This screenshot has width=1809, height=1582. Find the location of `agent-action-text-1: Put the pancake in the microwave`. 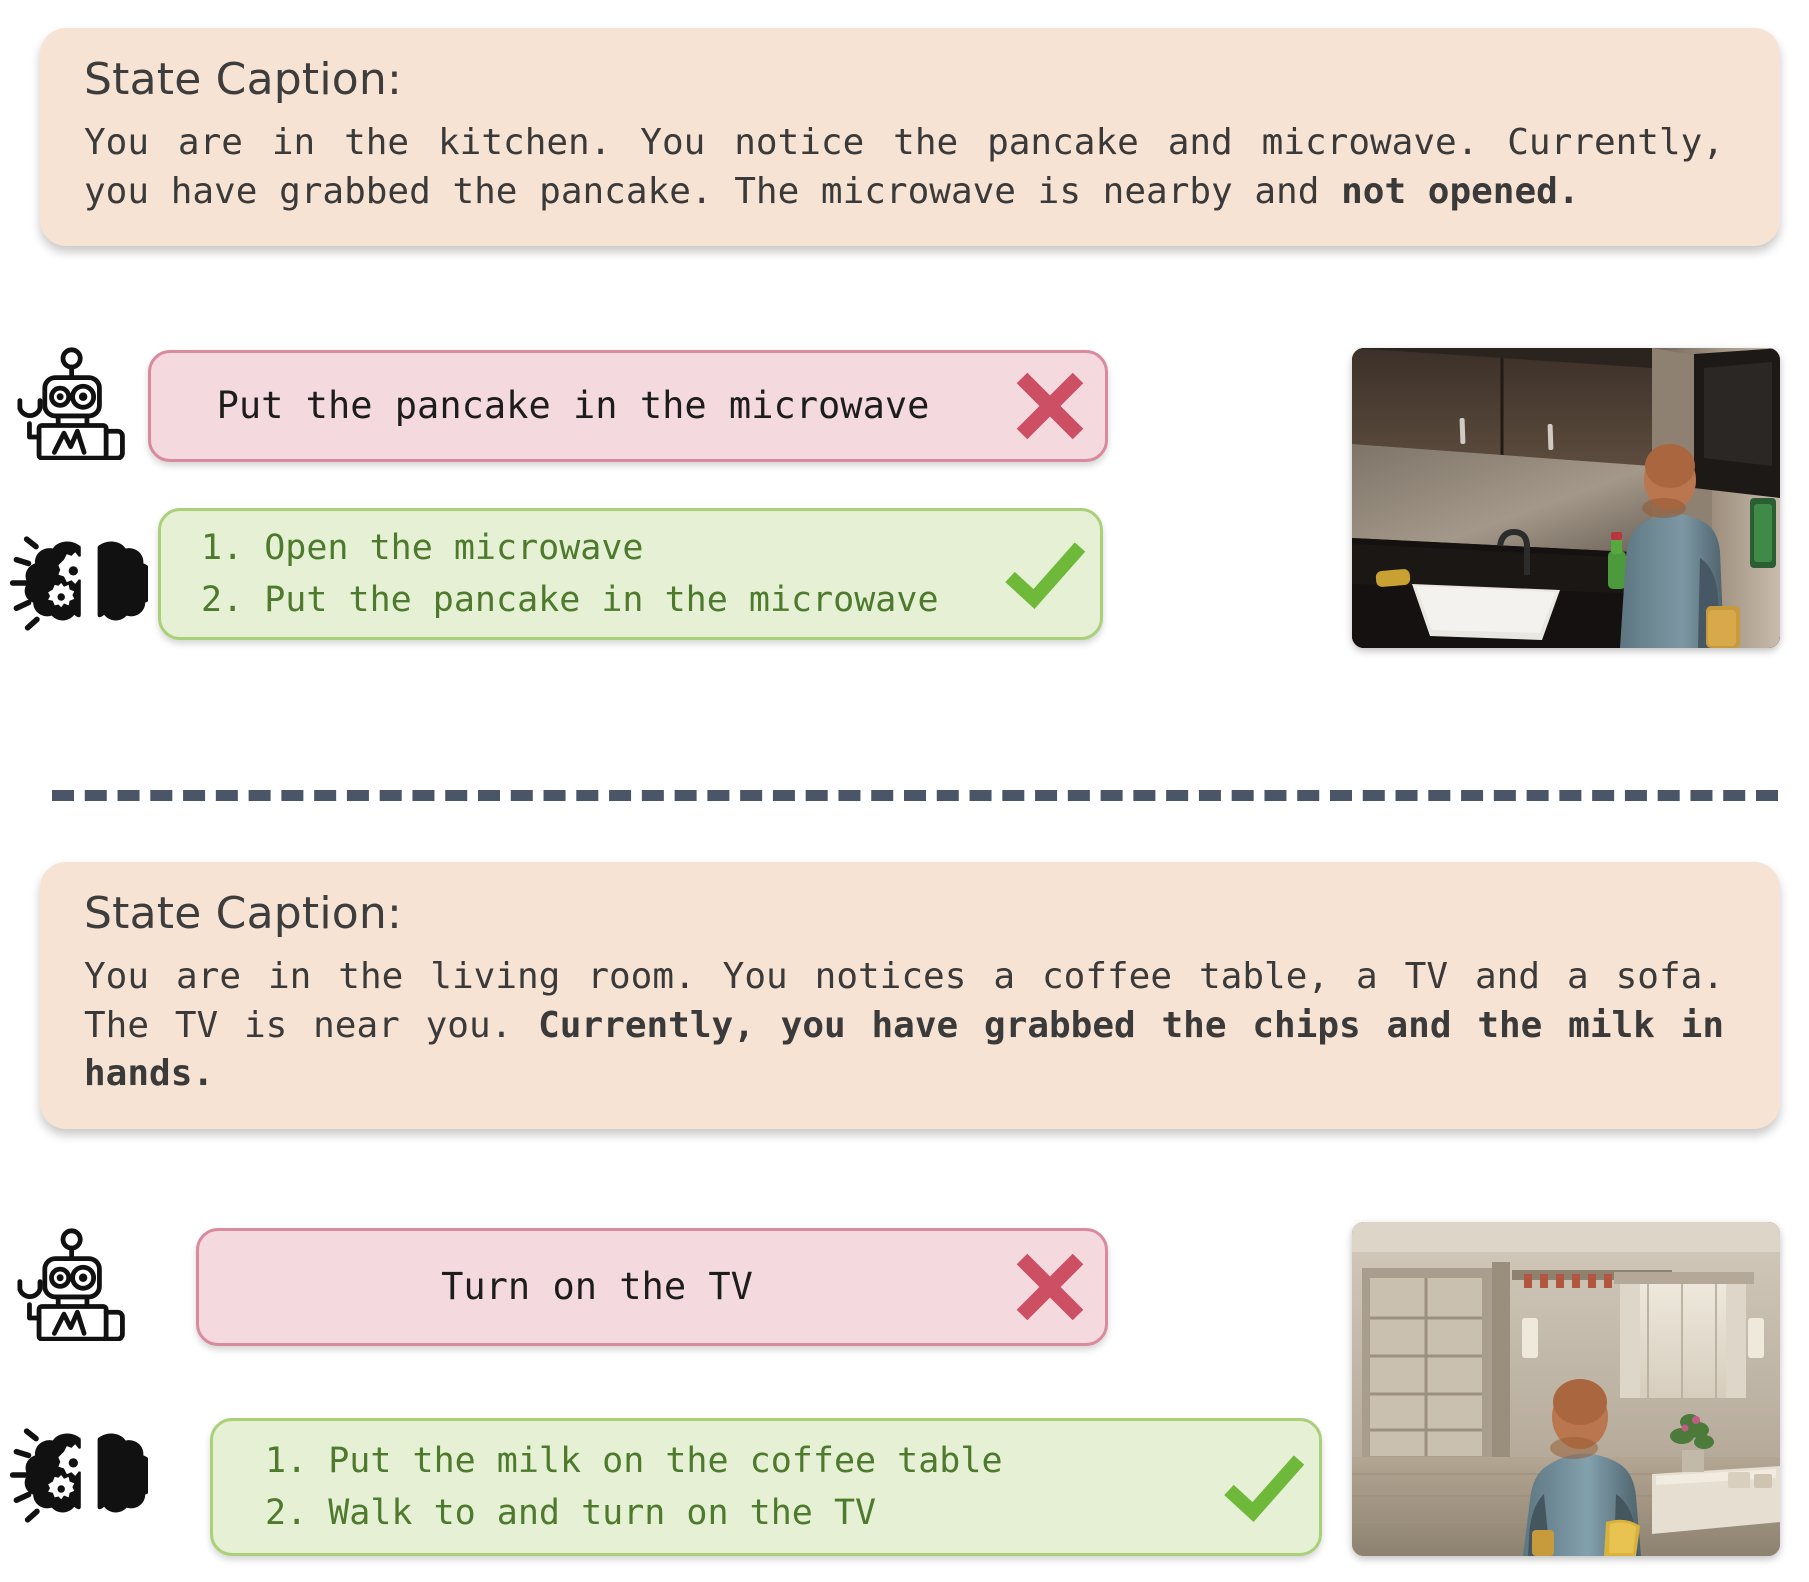

agent-action-text-1: Put the pancake in the microwave is located at coordinates (573, 405).